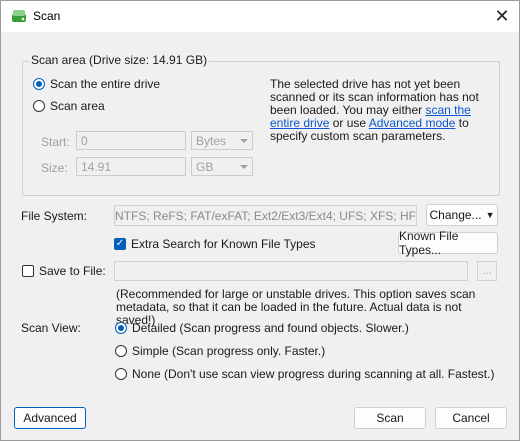  Describe the element at coordinates (205, 167) in the screenshot. I see `size-unit-value: GB` at that location.